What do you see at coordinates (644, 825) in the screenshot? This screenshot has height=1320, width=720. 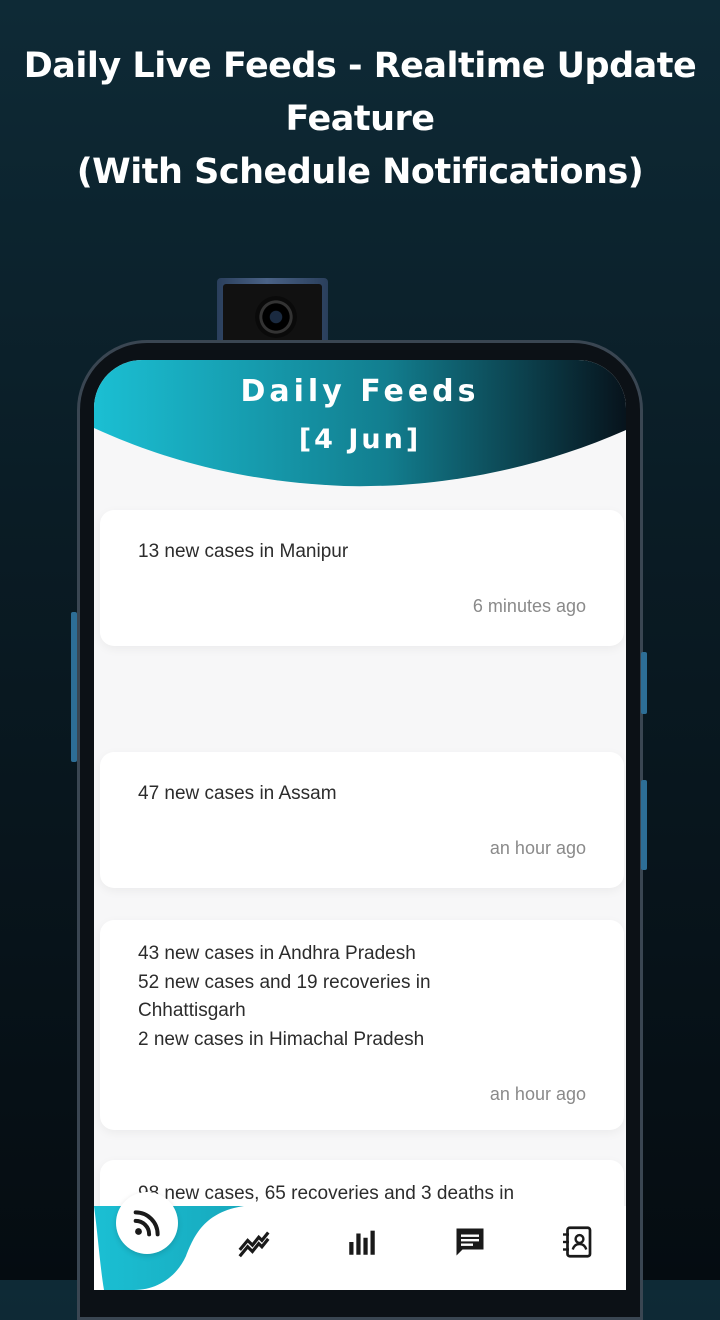 I see `phone-volume-button` at bounding box center [644, 825].